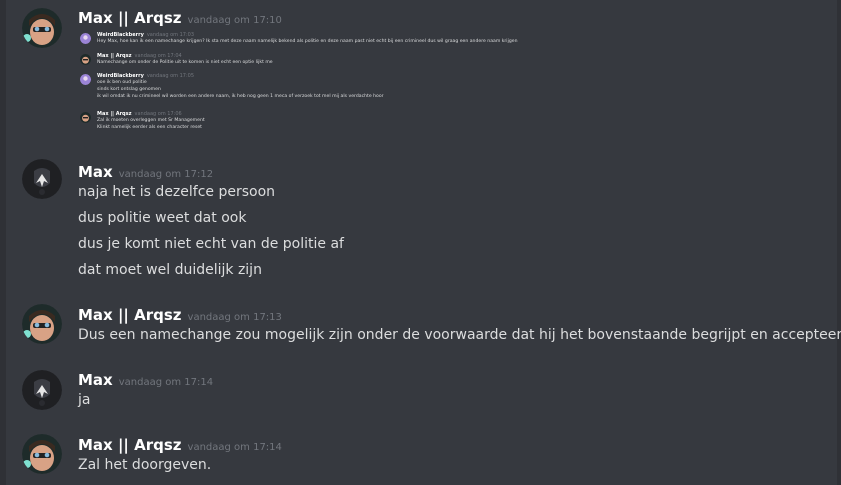 The height and width of the screenshot is (485, 841). What do you see at coordinates (170, 35) in the screenshot?
I see `embedded-timestamp: vandaag om 17:03` at bounding box center [170, 35].